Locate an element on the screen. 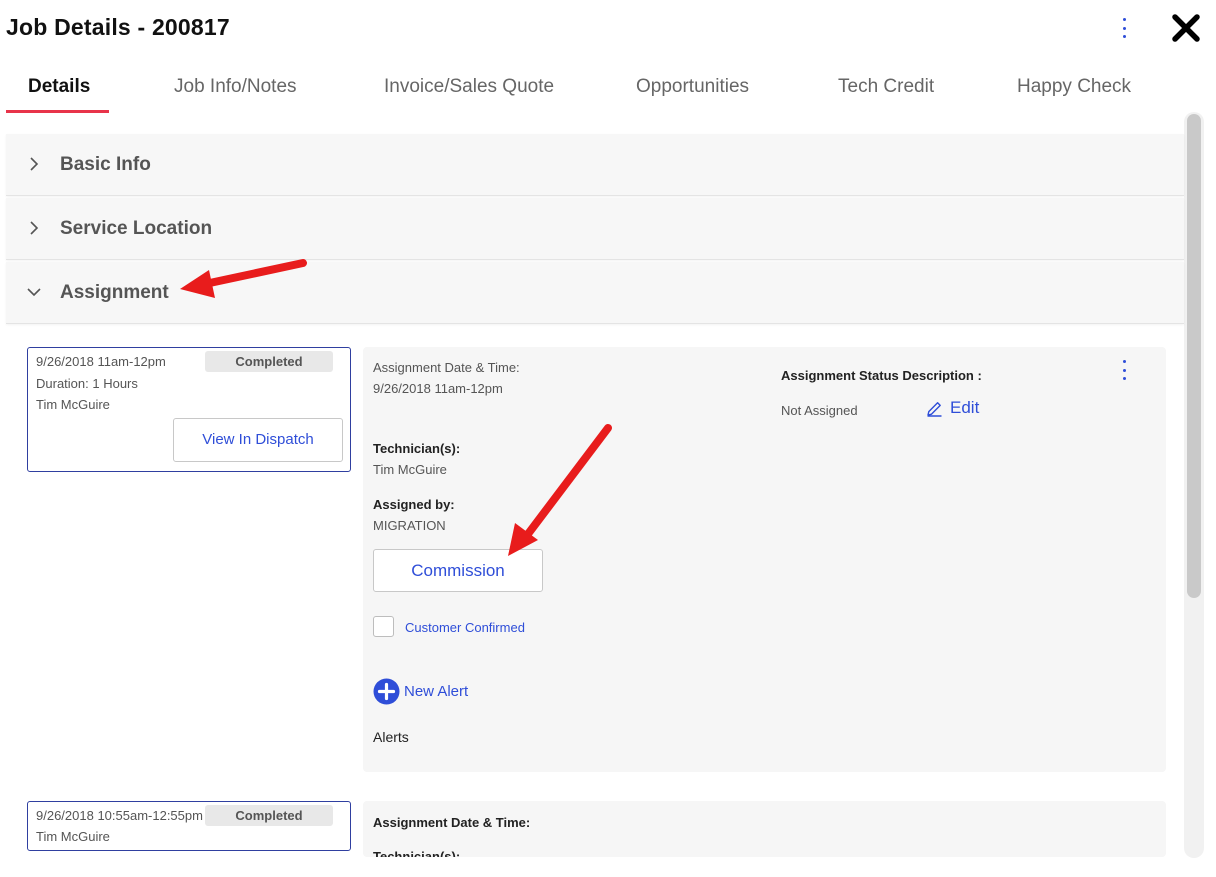 Image resolution: width=1216 pixels, height=877 pixels. assigned-by-value: MIGRATION is located at coordinates (409, 525).